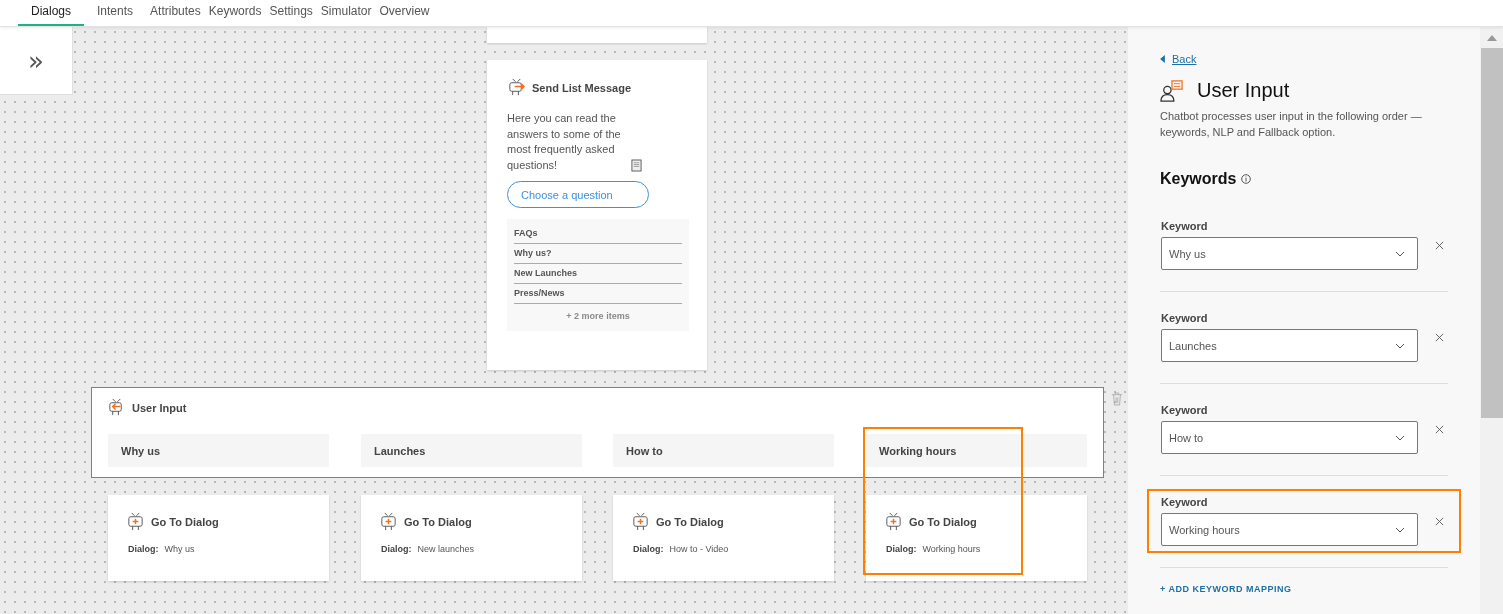 The height and width of the screenshot is (614, 1503). What do you see at coordinates (36, 61) in the screenshot?
I see `expand-sidebar-button: »` at bounding box center [36, 61].